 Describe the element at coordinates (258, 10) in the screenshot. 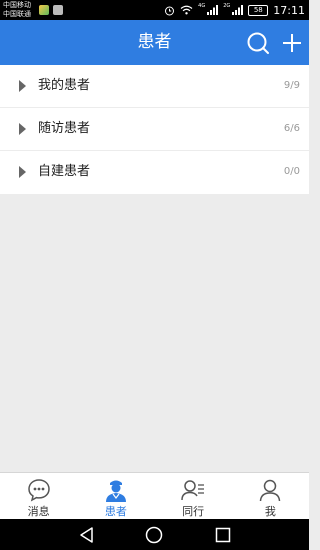

I see `battery-indicator: 58` at that location.